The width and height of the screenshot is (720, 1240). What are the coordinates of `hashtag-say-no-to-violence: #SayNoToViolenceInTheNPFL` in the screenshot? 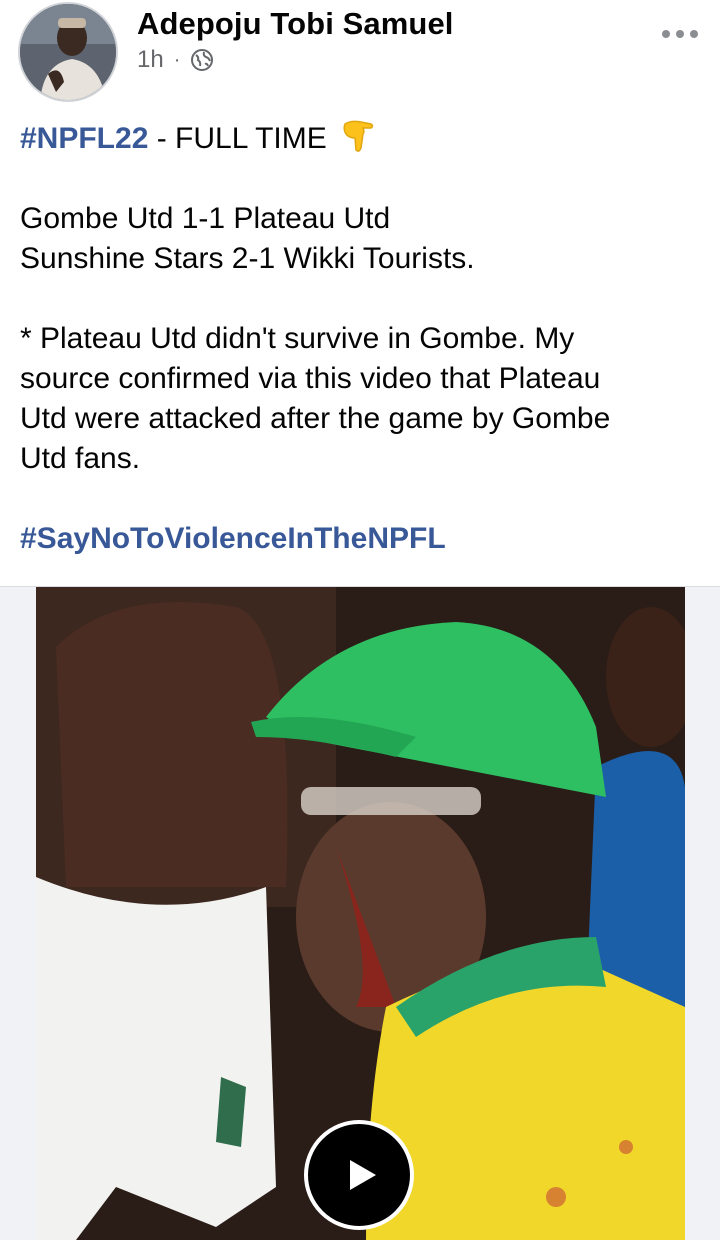 It's located at (360, 539).